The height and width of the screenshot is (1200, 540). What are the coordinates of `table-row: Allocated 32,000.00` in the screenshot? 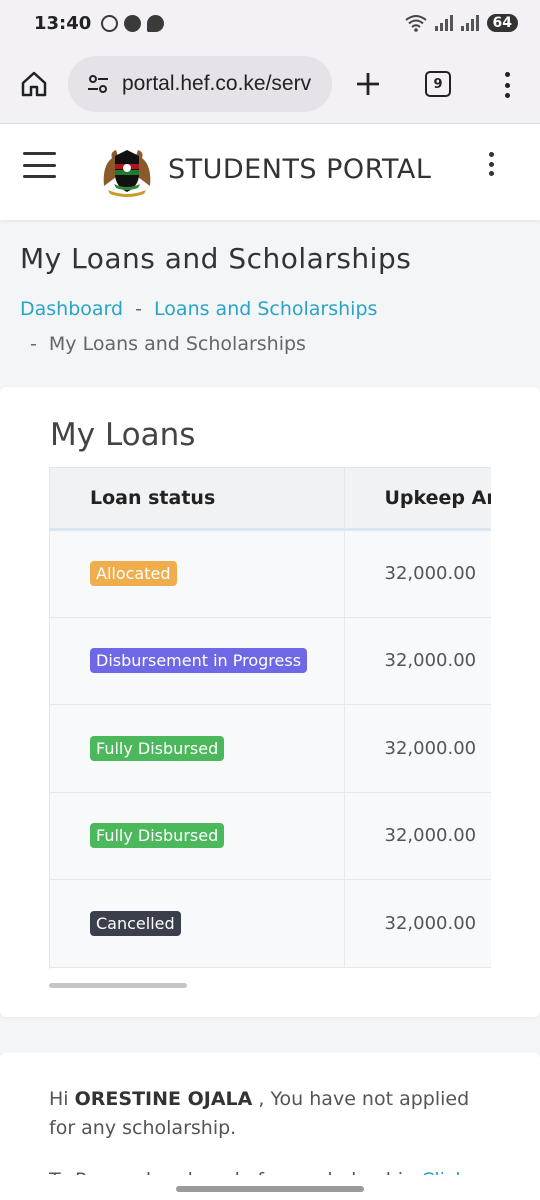 It's located at (270, 573).